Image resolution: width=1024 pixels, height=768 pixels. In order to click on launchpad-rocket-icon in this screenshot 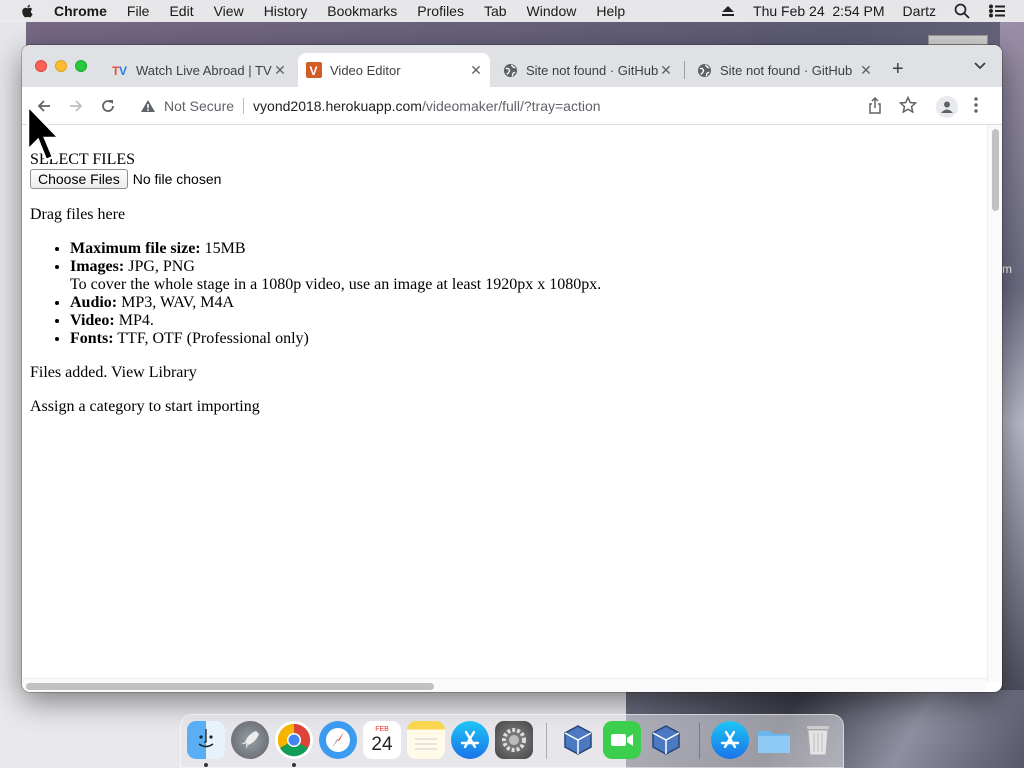, I will do `click(250, 740)`.